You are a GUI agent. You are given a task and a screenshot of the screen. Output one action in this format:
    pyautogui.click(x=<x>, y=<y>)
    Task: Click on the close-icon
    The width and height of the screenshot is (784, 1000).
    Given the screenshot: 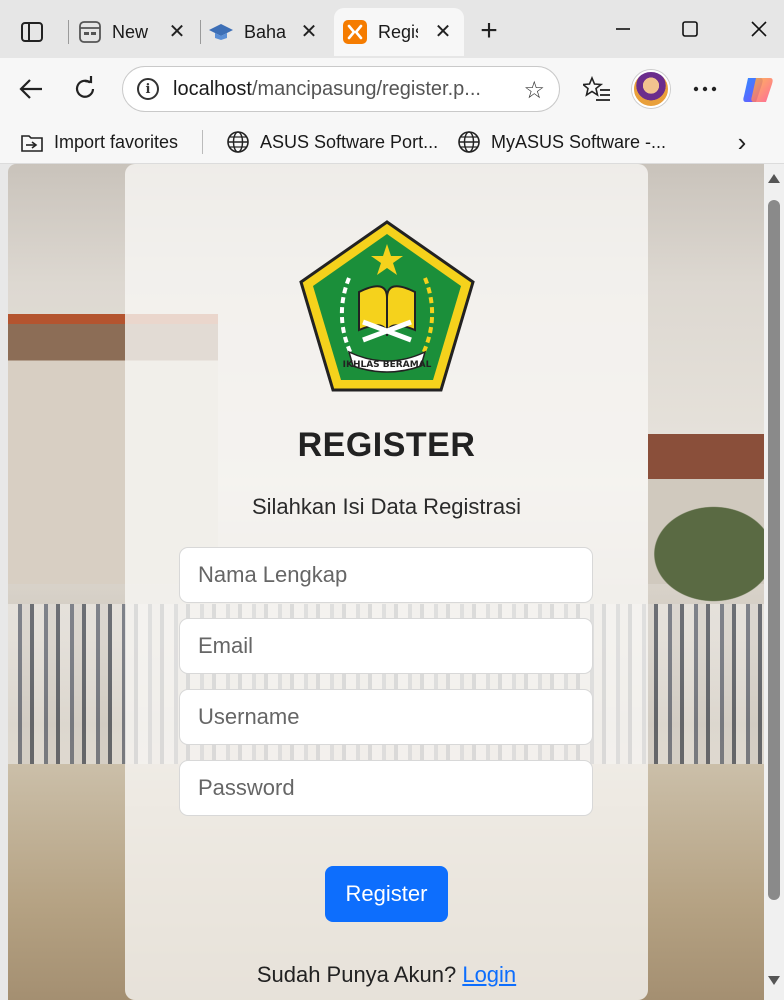 What is the action you would take?
    pyautogui.click(x=759, y=29)
    